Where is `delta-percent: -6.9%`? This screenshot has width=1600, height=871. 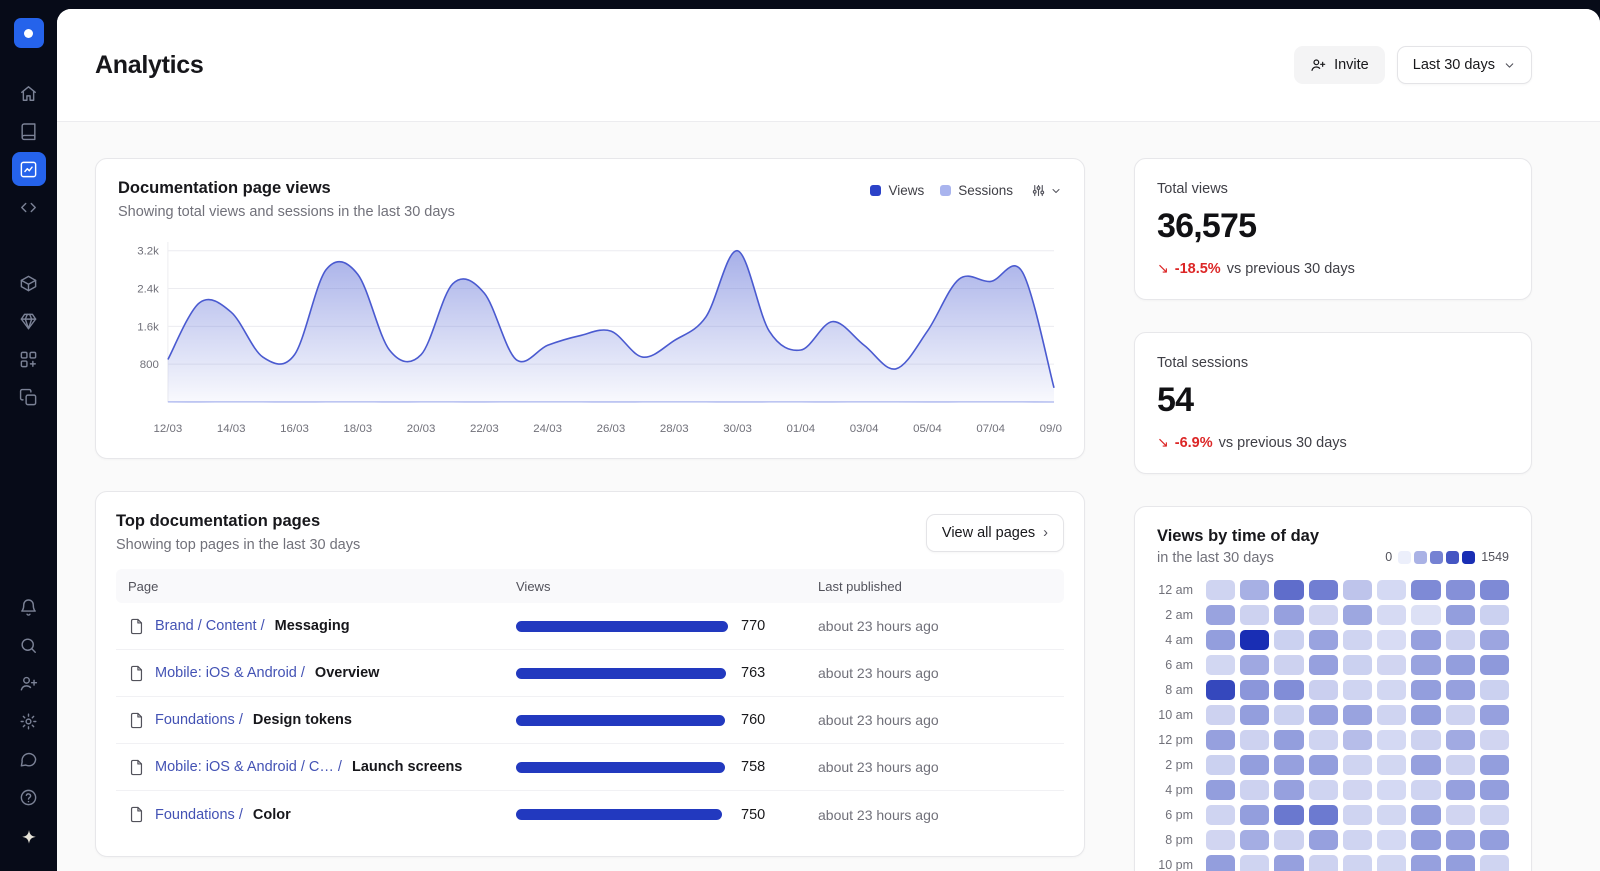 delta-percent: -6.9% is located at coordinates (1193, 442).